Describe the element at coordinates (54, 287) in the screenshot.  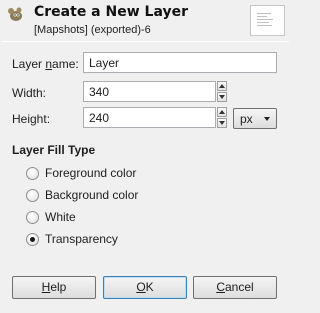
I see `help-button: Help` at that location.